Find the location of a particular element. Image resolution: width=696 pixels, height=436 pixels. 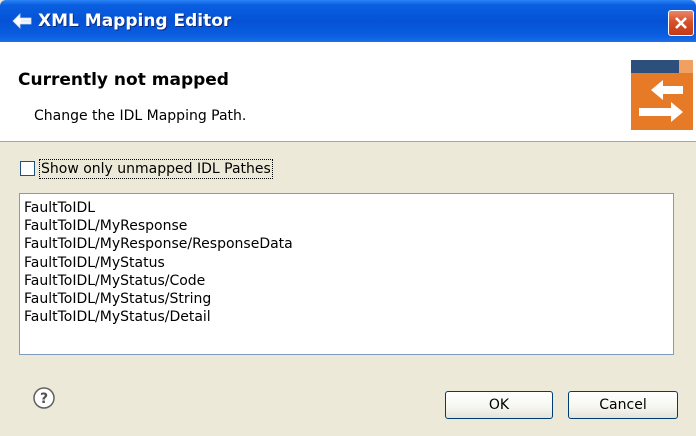

close-icon is located at coordinates (681, 23).